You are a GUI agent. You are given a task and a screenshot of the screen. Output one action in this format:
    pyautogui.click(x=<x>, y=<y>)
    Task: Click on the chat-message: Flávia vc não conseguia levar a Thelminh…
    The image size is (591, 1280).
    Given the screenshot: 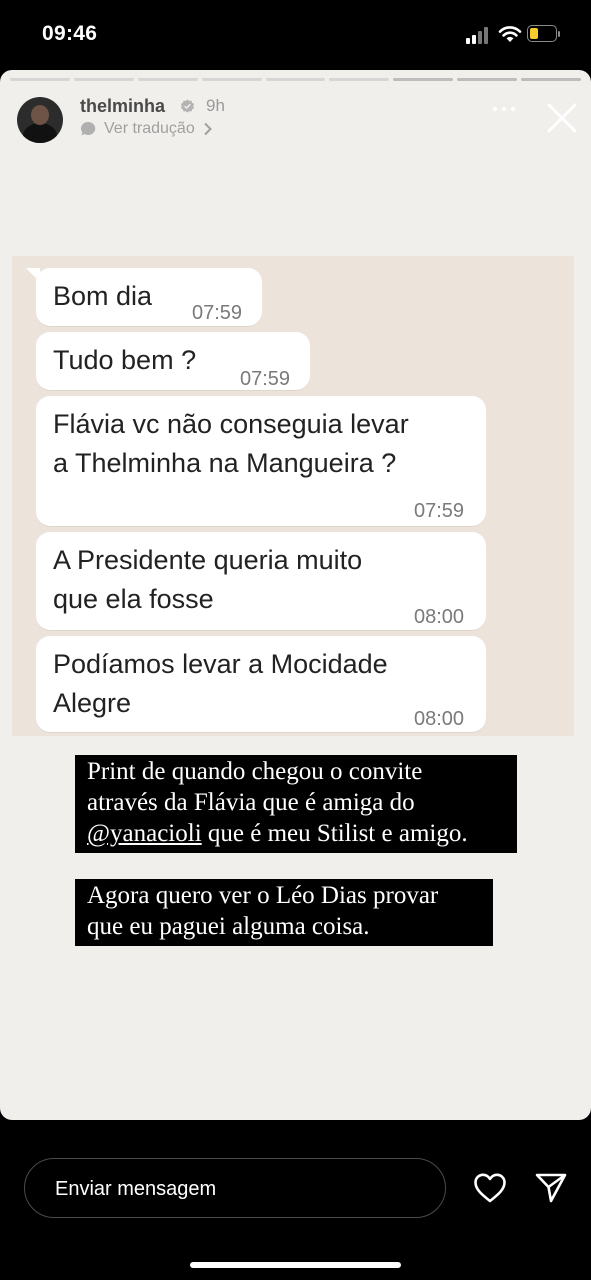 What is the action you would take?
    pyautogui.click(x=261, y=461)
    